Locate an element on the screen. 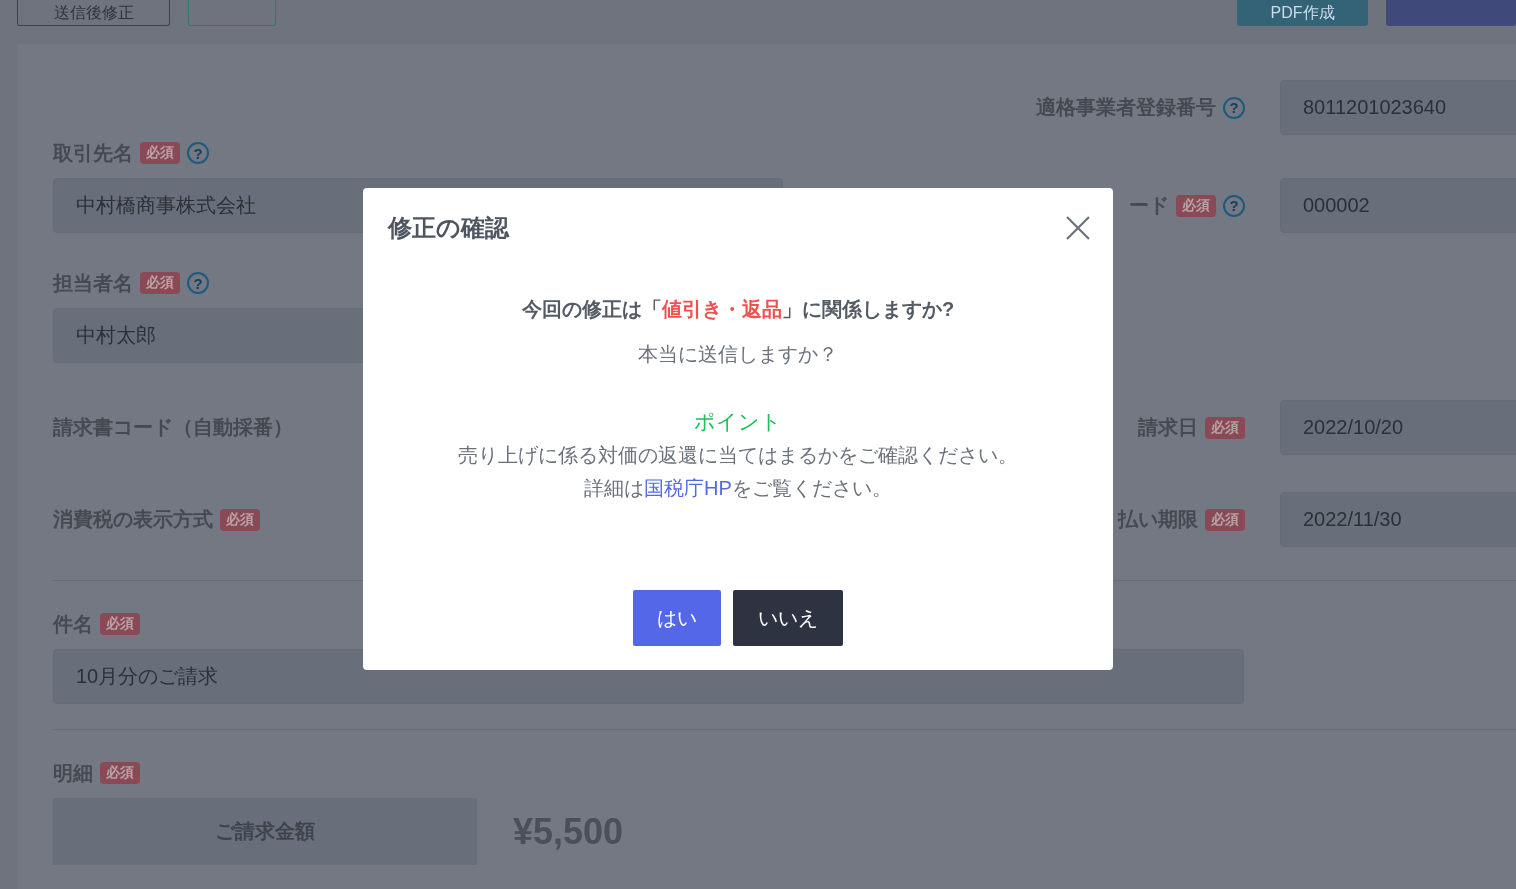 The width and height of the screenshot is (1516, 889). detail-text: 詳細は国税庁HPをご覧ください。 is located at coordinates (738, 488).